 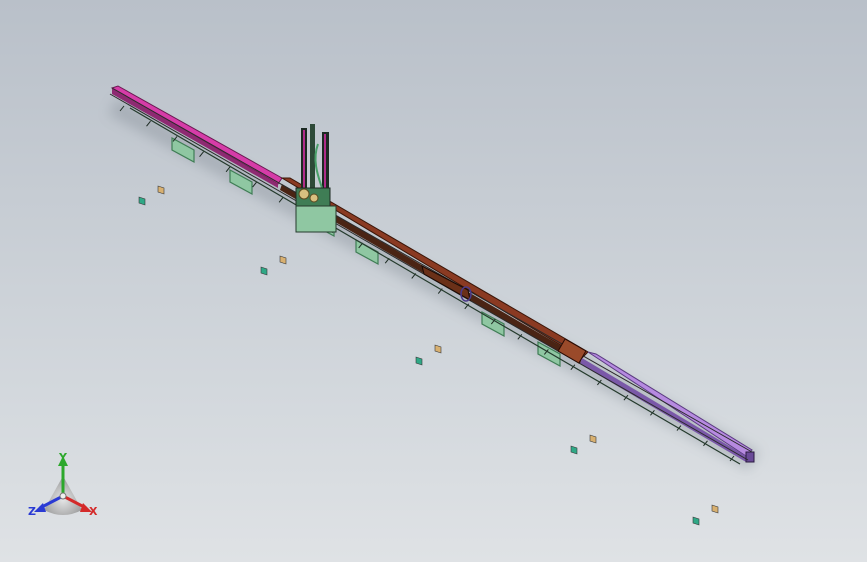 What do you see at coordinates (63, 484) in the screenshot?
I see `coordinate-triad: Y X Z` at bounding box center [63, 484].